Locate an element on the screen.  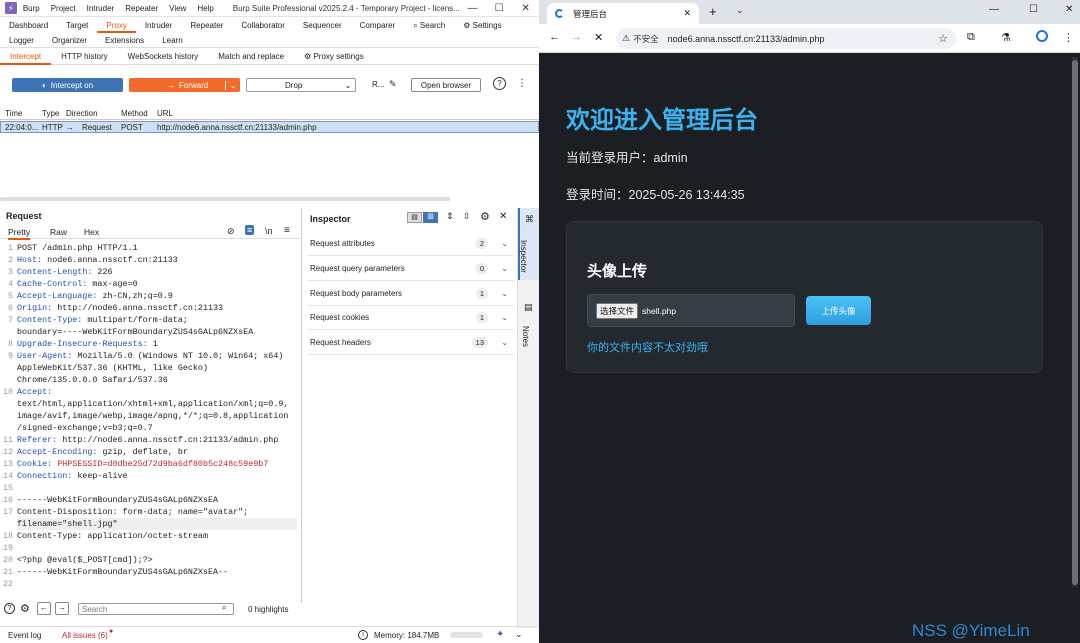
close-window-icon: ✕ is located at coordinates (1069, 9).